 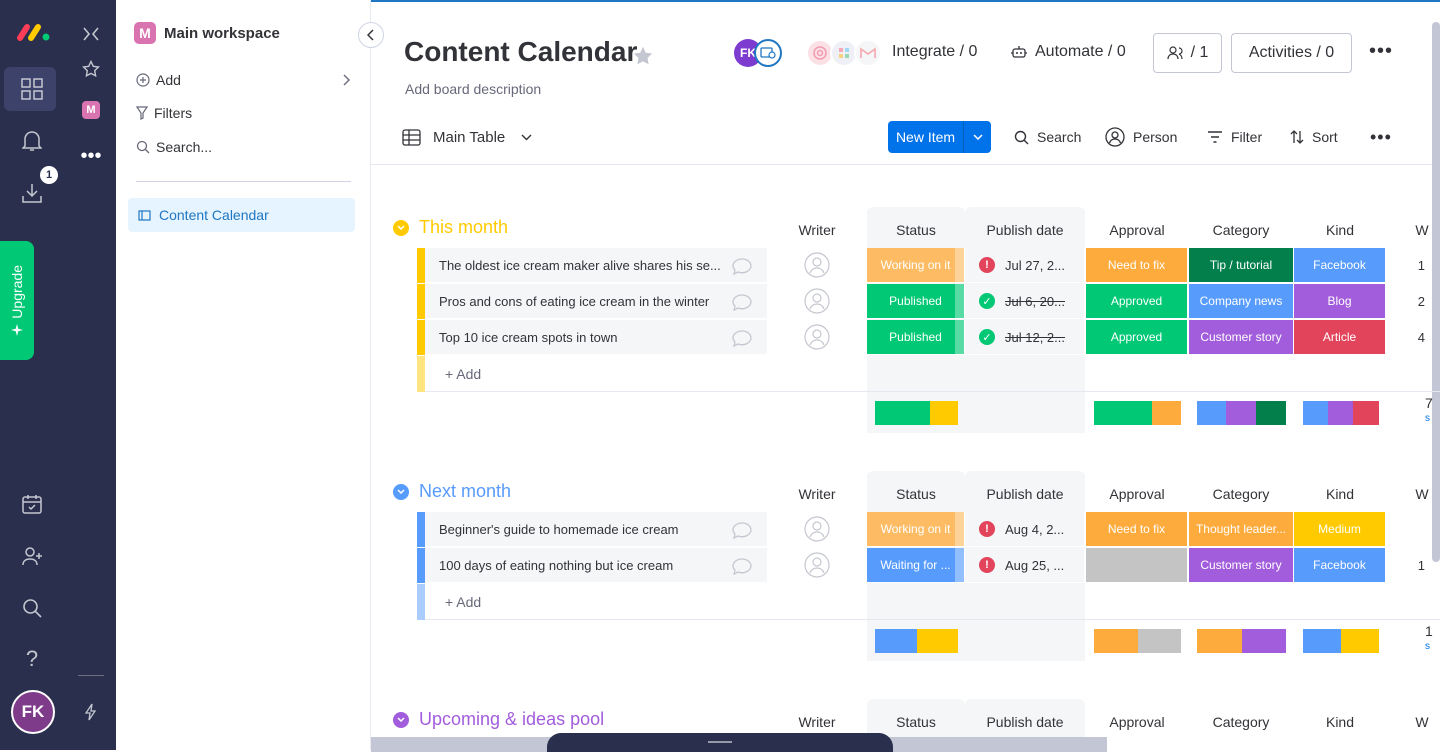 What do you see at coordinates (939, 137) in the screenshot?
I see `new-item-button: New Item` at bounding box center [939, 137].